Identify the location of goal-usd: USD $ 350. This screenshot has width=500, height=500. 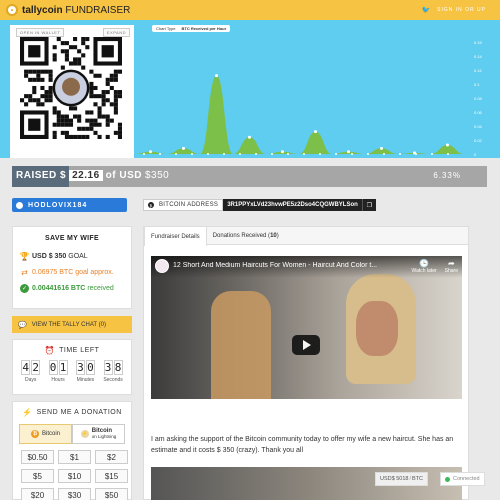
(49, 256).